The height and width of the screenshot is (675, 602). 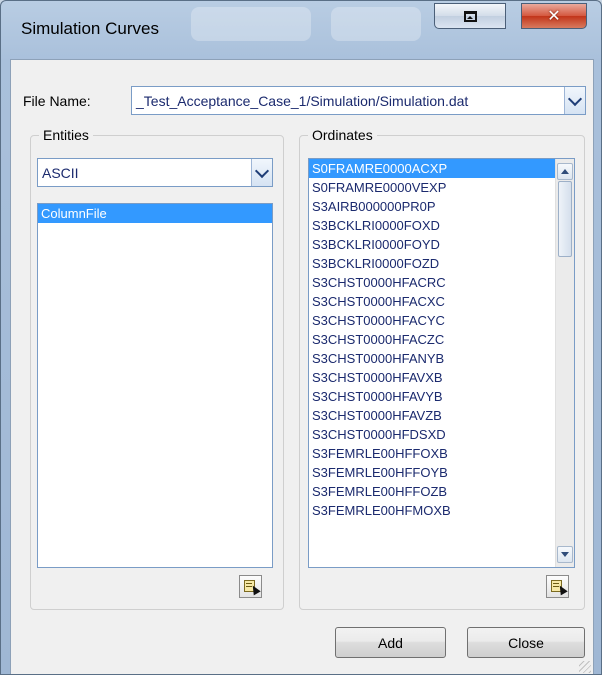 I want to click on restore-icon, so click(x=470, y=16).